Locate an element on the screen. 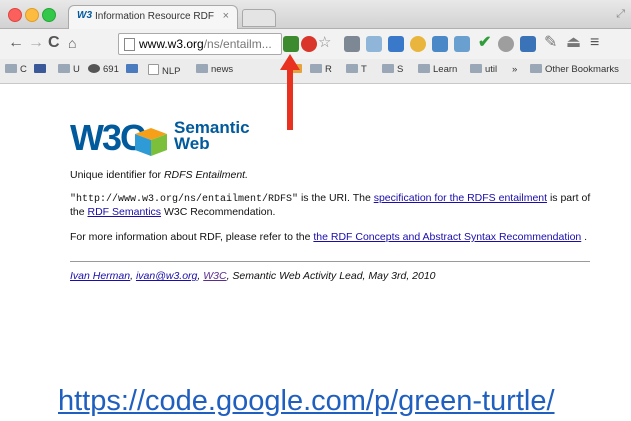 The height and width of the screenshot is (421, 631). home-icon: ⌂ is located at coordinates (72, 43).